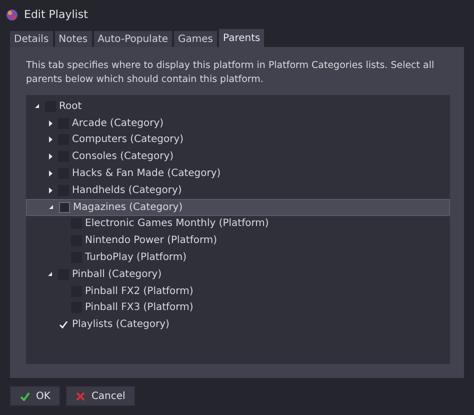  I want to click on tree-item-label: Playlists (Category), so click(121, 325).